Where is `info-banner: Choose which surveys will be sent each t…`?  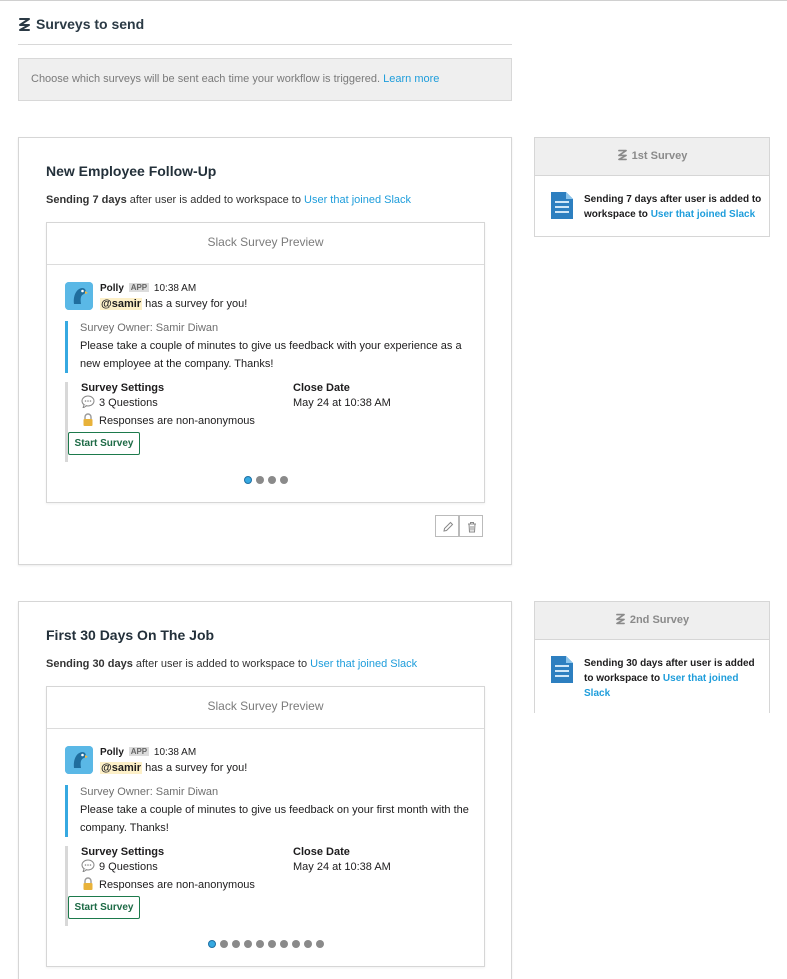 info-banner: Choose which surveys will be sent each t… is located at coordinates (265, 79).